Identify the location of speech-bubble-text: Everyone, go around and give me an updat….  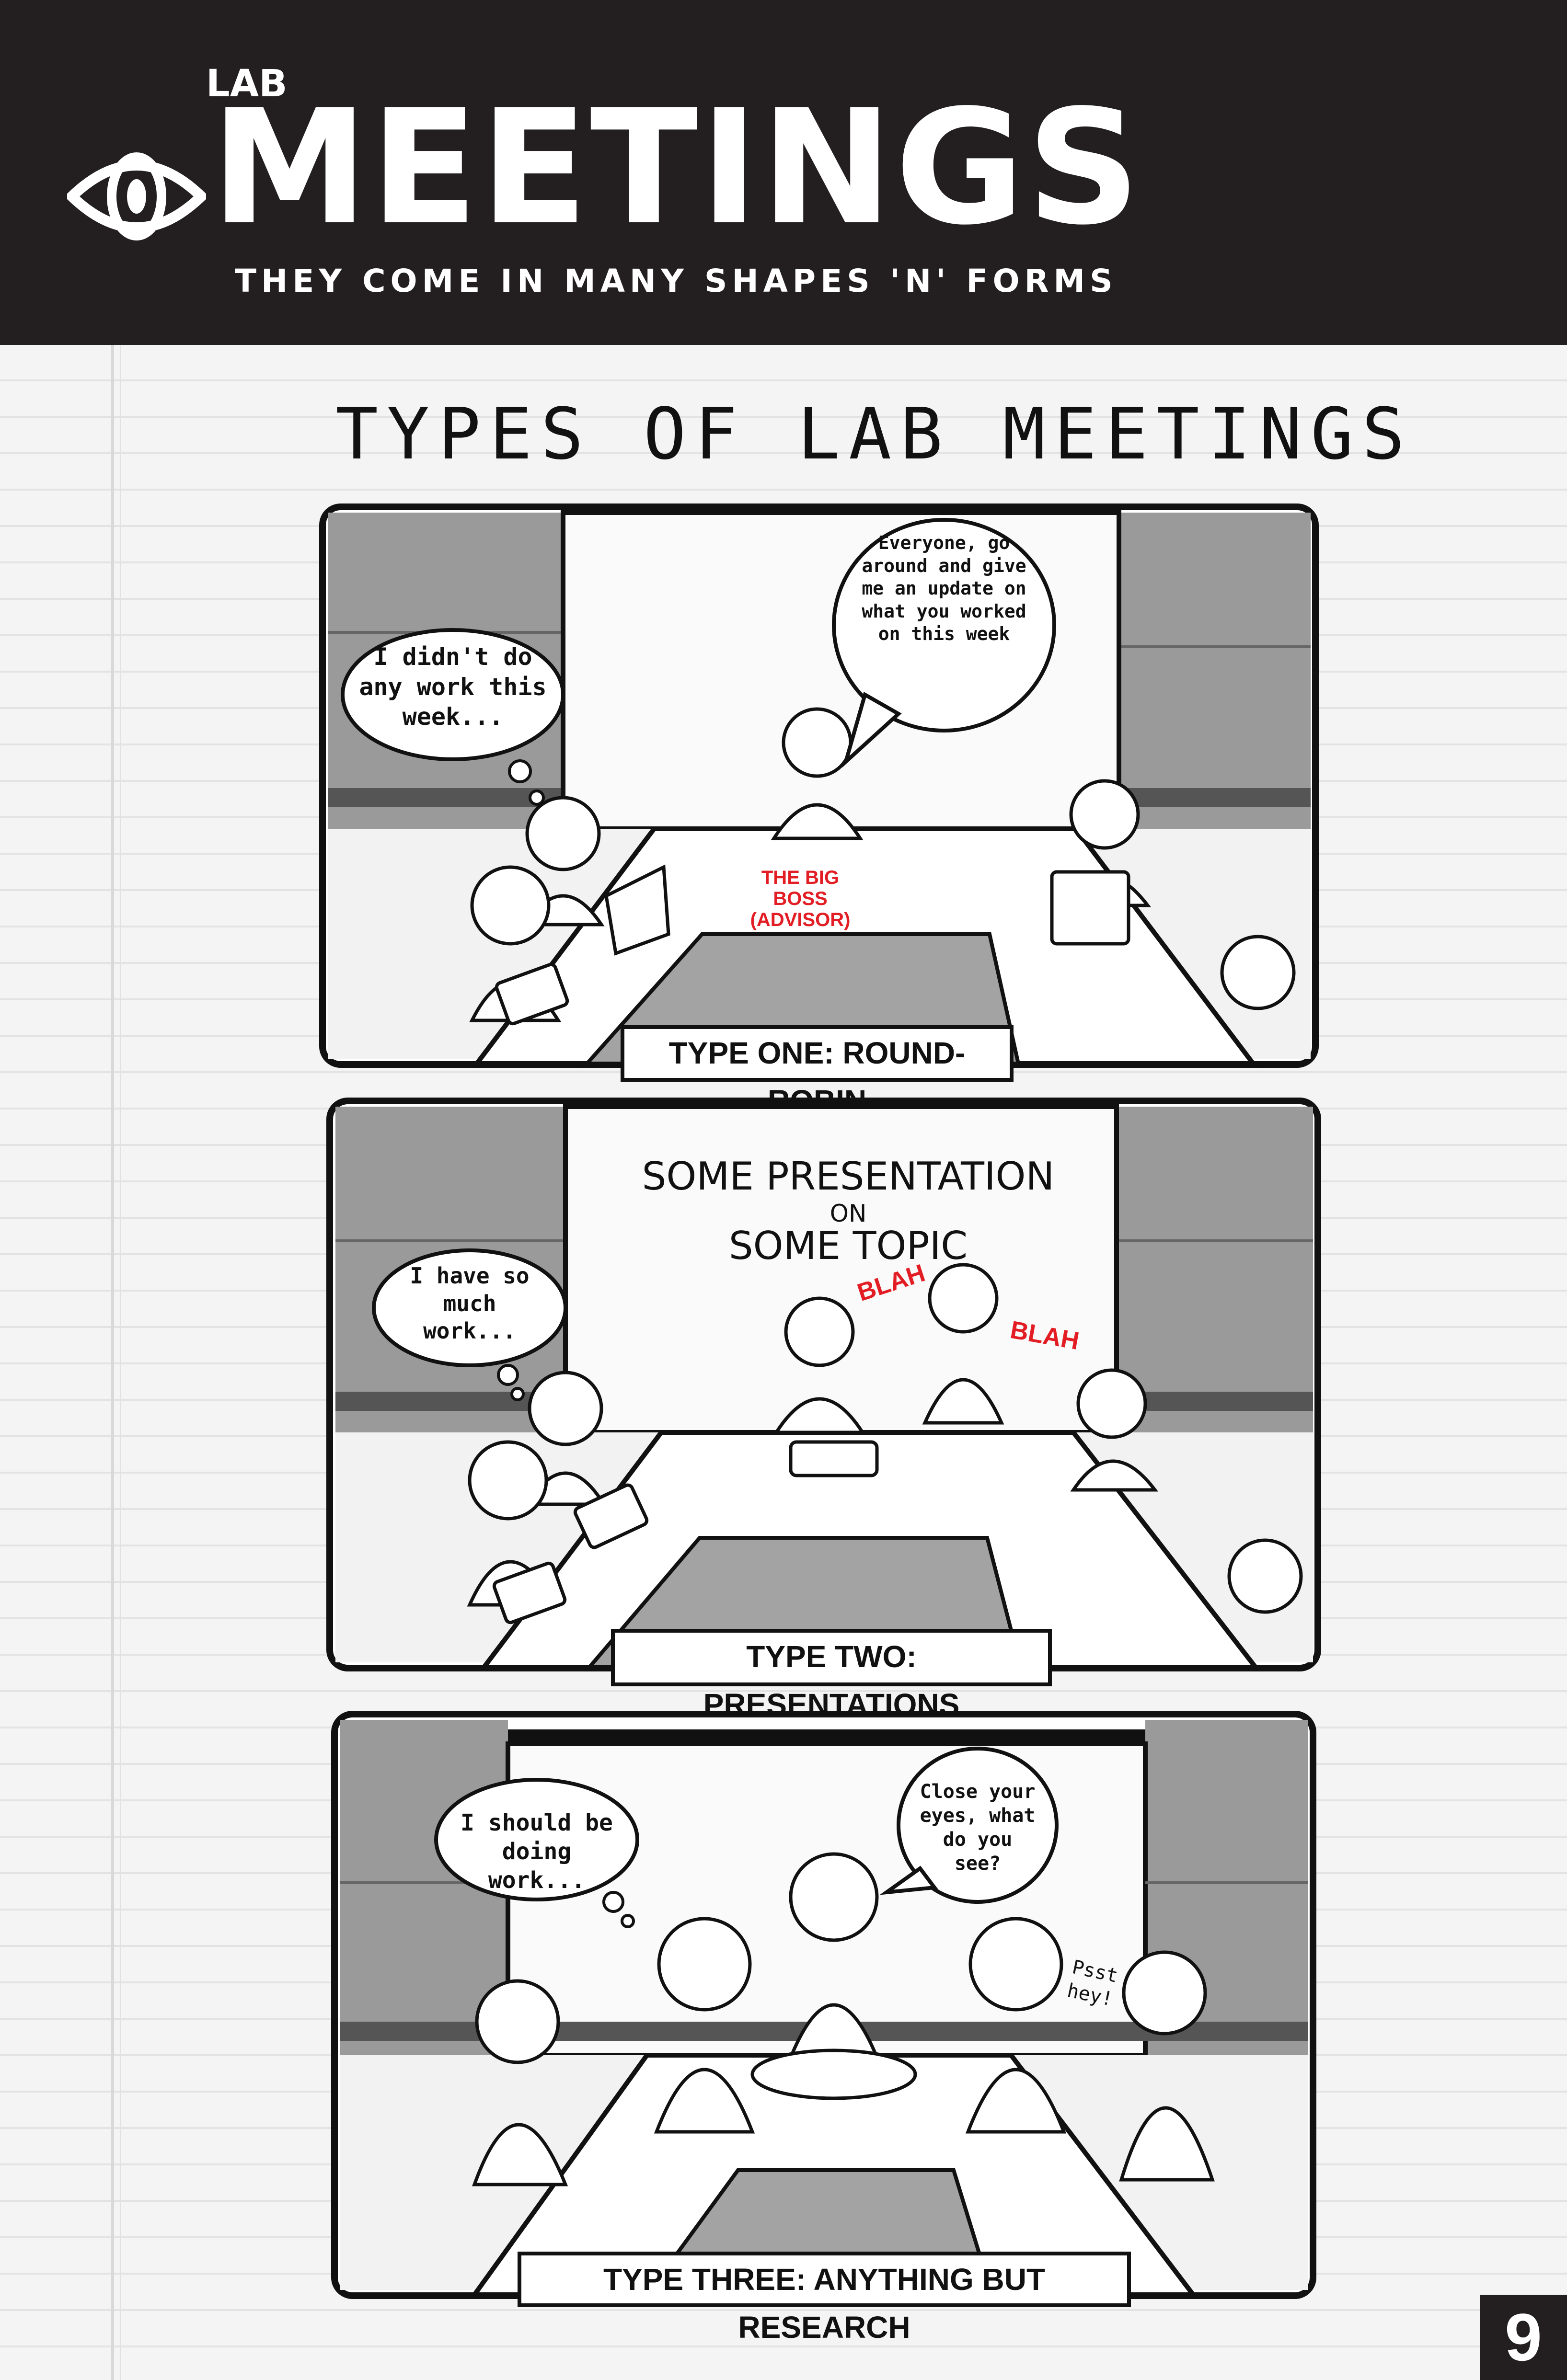
(944, 588).